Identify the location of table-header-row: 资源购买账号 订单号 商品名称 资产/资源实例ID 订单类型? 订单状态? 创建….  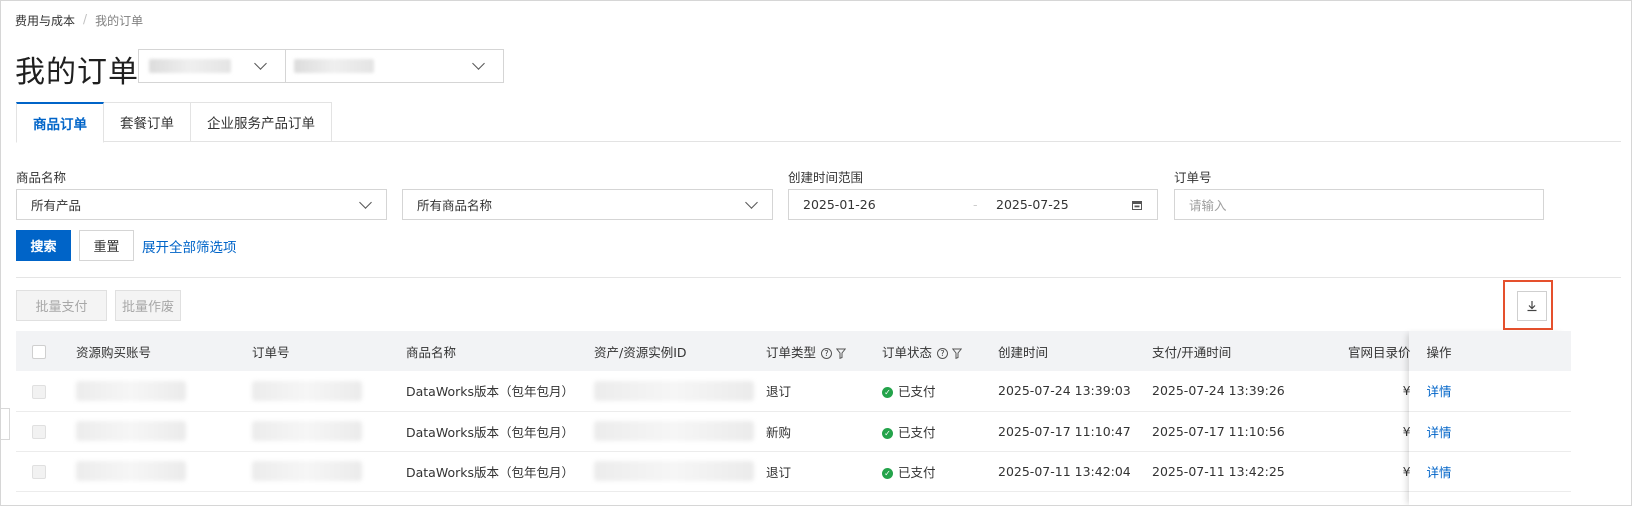
(793, 351).